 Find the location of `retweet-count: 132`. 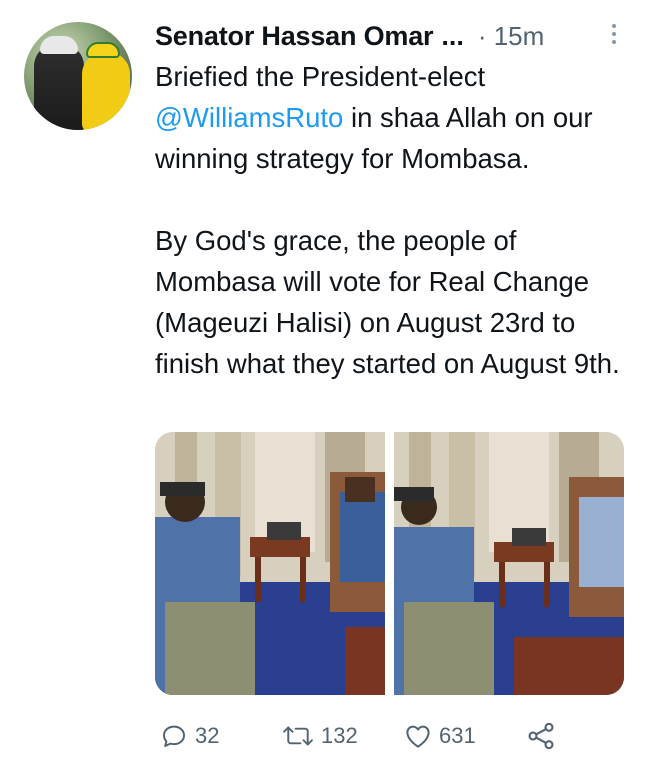

retweet-count: 132 is located at coordinates (339, 735).